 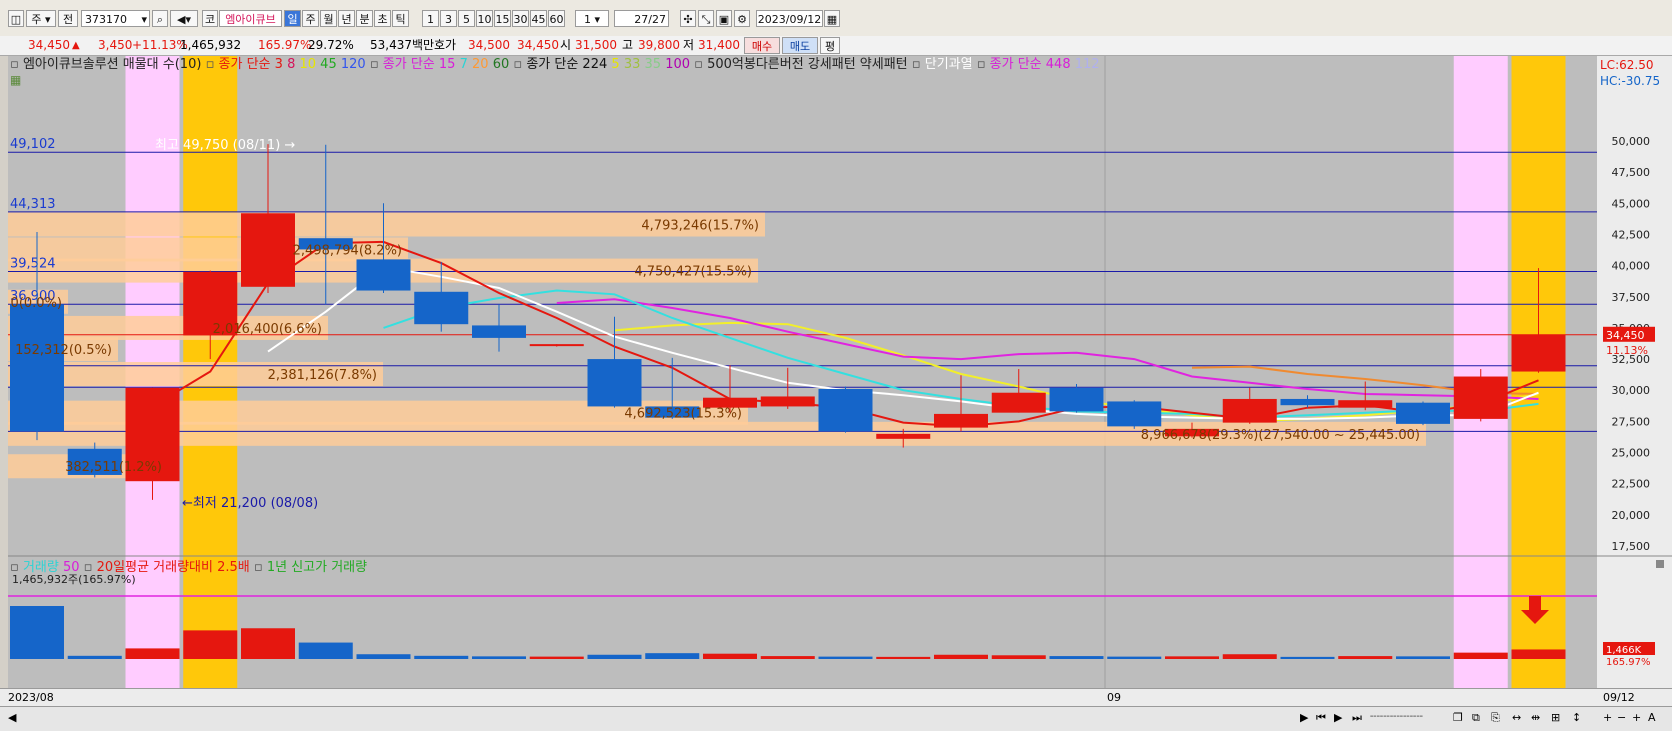 I want to click on x-label-end: 09/12, so click(x=1619, y=697).